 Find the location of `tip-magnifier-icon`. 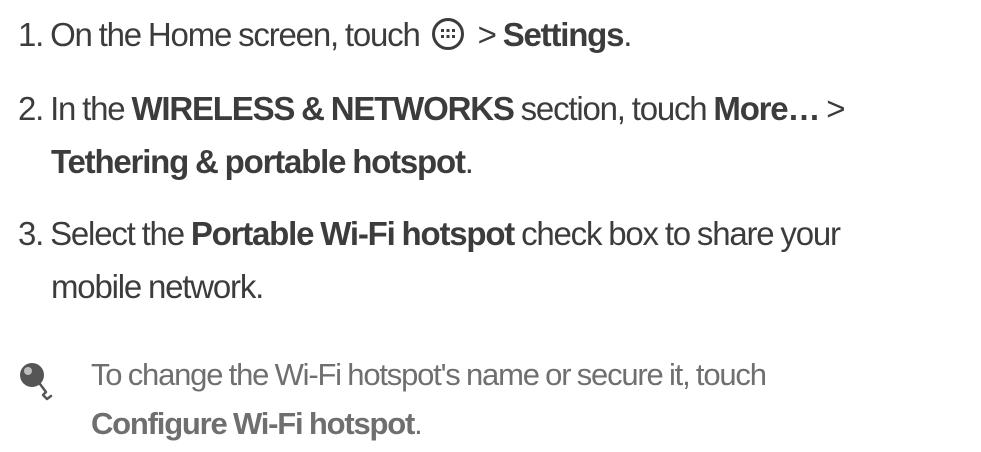

tip-magnifier-icon is located at coordinates (38, 389).